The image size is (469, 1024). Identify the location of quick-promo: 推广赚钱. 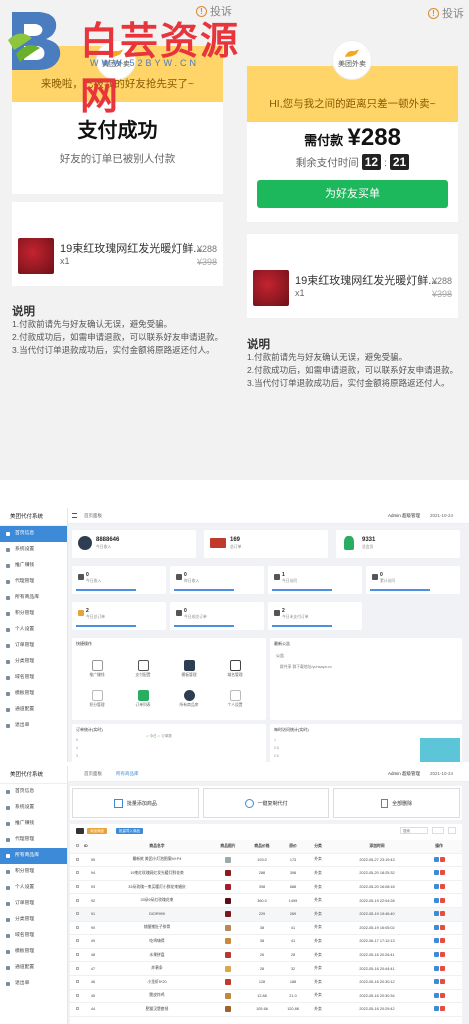
(97, 669).